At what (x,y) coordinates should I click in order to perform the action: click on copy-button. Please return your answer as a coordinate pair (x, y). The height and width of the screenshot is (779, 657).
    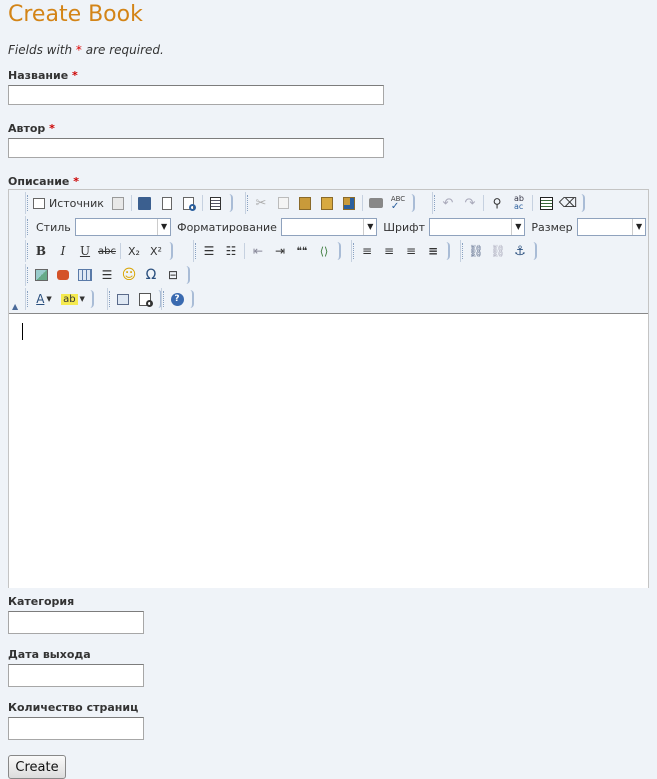
    Looking at the image, I should click on (283, 203).